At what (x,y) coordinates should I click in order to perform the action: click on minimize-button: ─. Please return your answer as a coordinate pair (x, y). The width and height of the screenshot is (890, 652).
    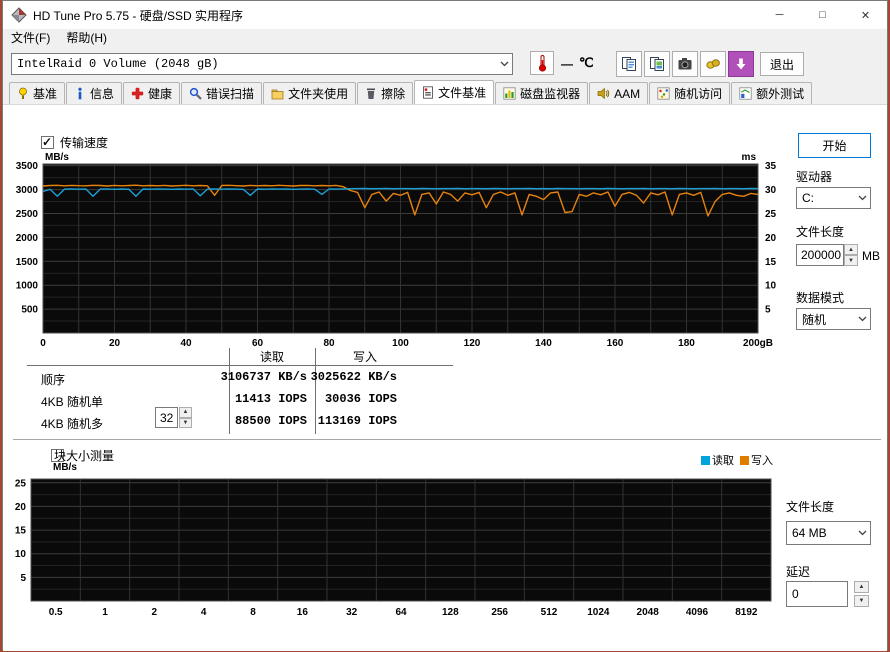
    Looking at the image, I should click on (779, 15).